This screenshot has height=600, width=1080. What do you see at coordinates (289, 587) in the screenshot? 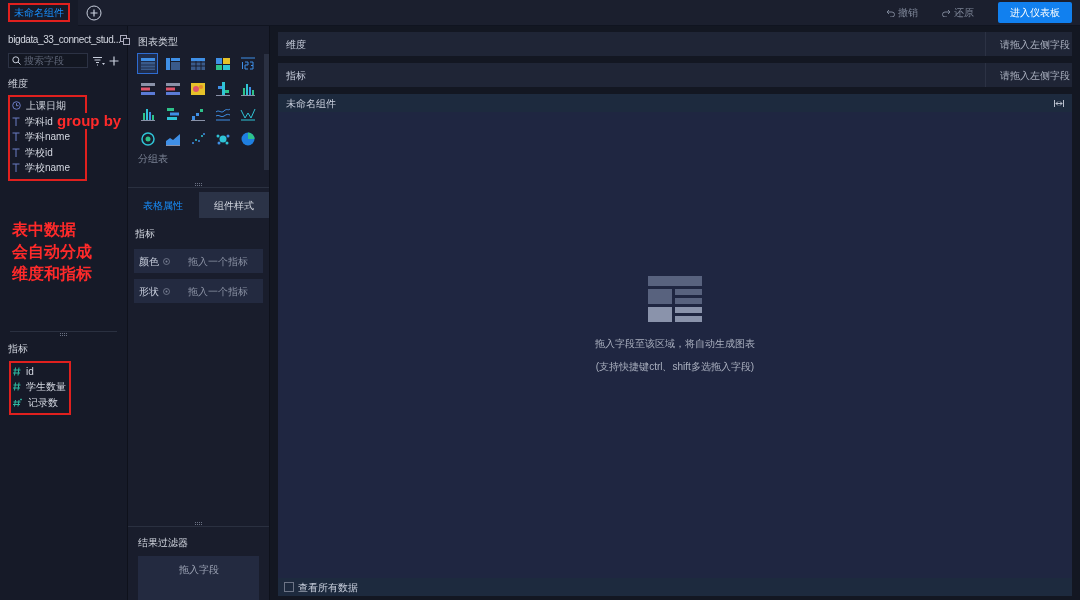
I see `checkbox` at bounding box center [289, 587].